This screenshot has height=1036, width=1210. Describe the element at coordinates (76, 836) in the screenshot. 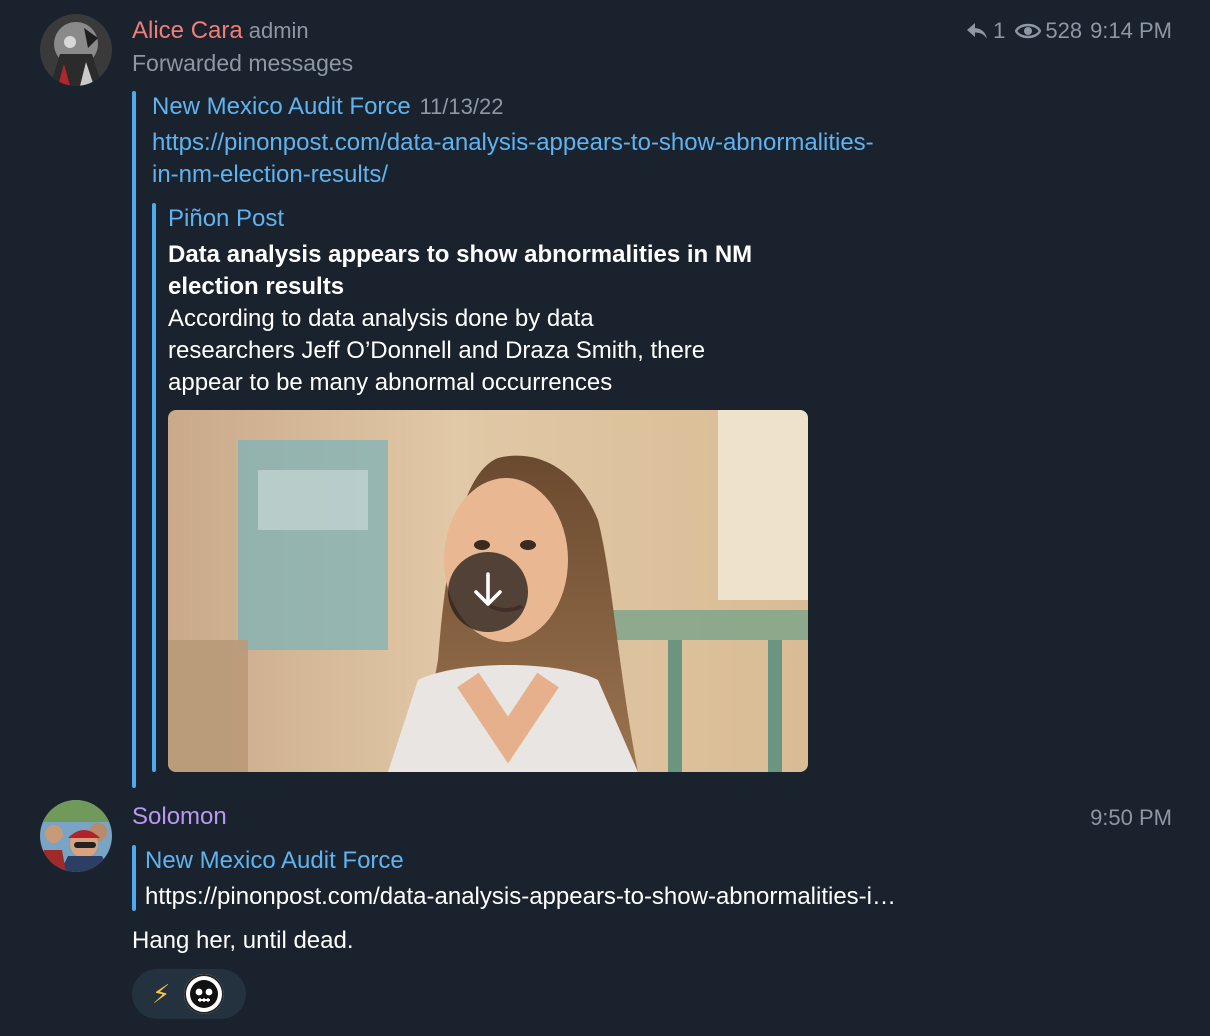

I see `solomon-avatar` at that location.